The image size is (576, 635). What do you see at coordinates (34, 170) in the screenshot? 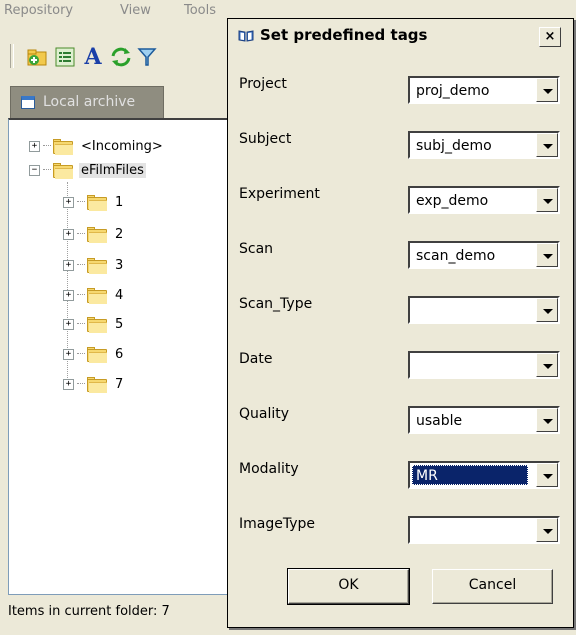
I see `collapse-icon: −` at bounding box center [34, 170].